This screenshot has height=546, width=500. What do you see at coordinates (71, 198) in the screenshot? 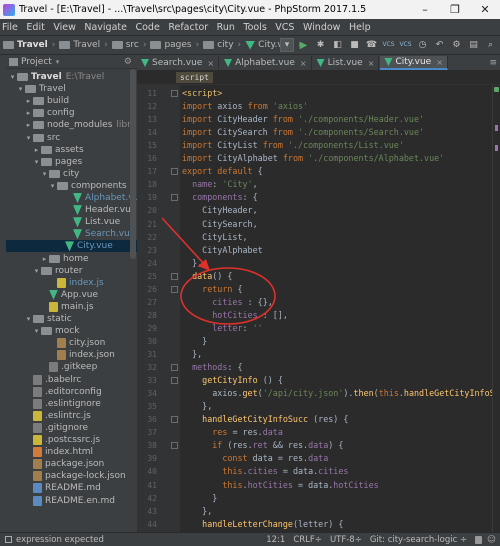
I see `tree-item-alphabet-vue: Alphabet.vue` at bounding box center [71, 198].